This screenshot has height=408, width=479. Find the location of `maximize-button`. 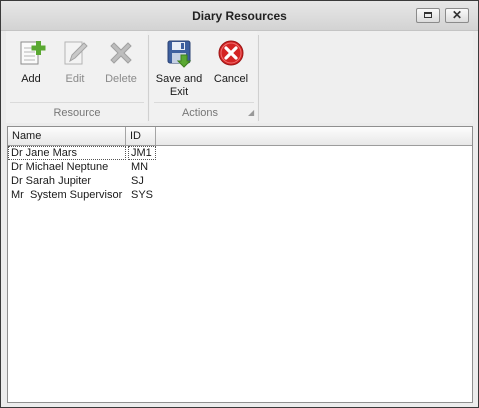

maximize-button is located at coordinates (428, 15).